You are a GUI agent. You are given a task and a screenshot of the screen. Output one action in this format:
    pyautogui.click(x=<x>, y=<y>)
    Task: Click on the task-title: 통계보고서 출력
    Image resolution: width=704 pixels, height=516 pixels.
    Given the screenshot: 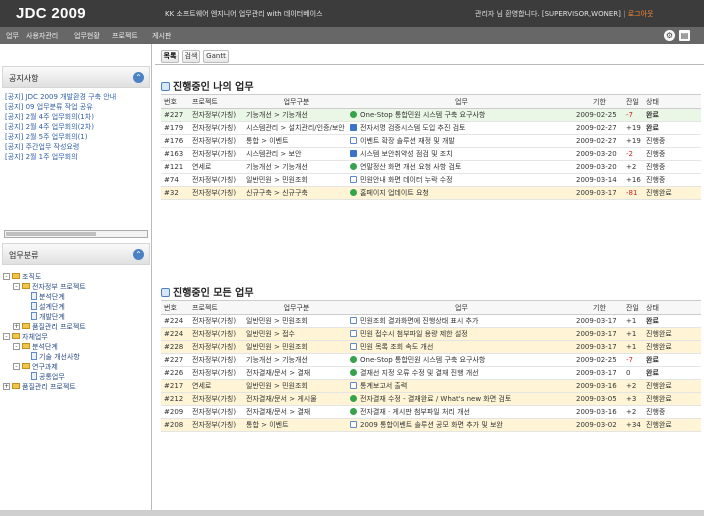 What is the action you would take?
    pyautogui.click(x=460, y=386)
    